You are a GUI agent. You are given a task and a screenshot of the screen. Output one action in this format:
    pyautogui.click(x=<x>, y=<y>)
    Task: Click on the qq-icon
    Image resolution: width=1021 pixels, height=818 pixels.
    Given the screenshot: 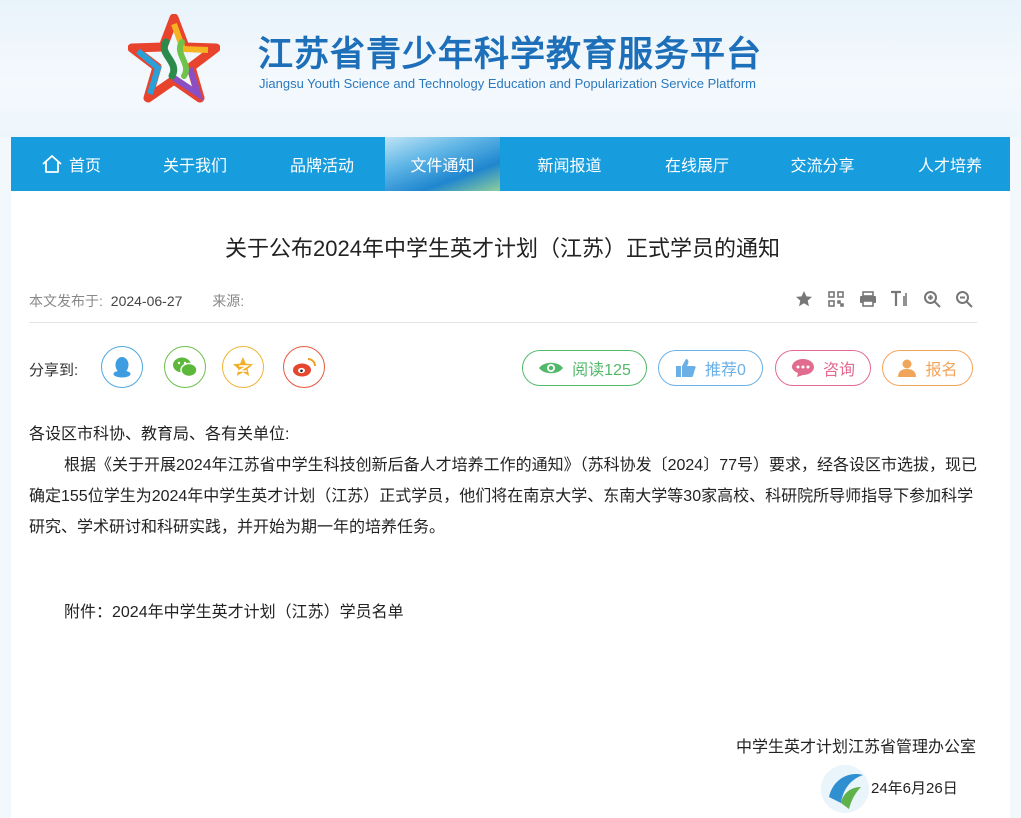 What is the action you would take?
    pyautogui.click(x=122, y=367)
    